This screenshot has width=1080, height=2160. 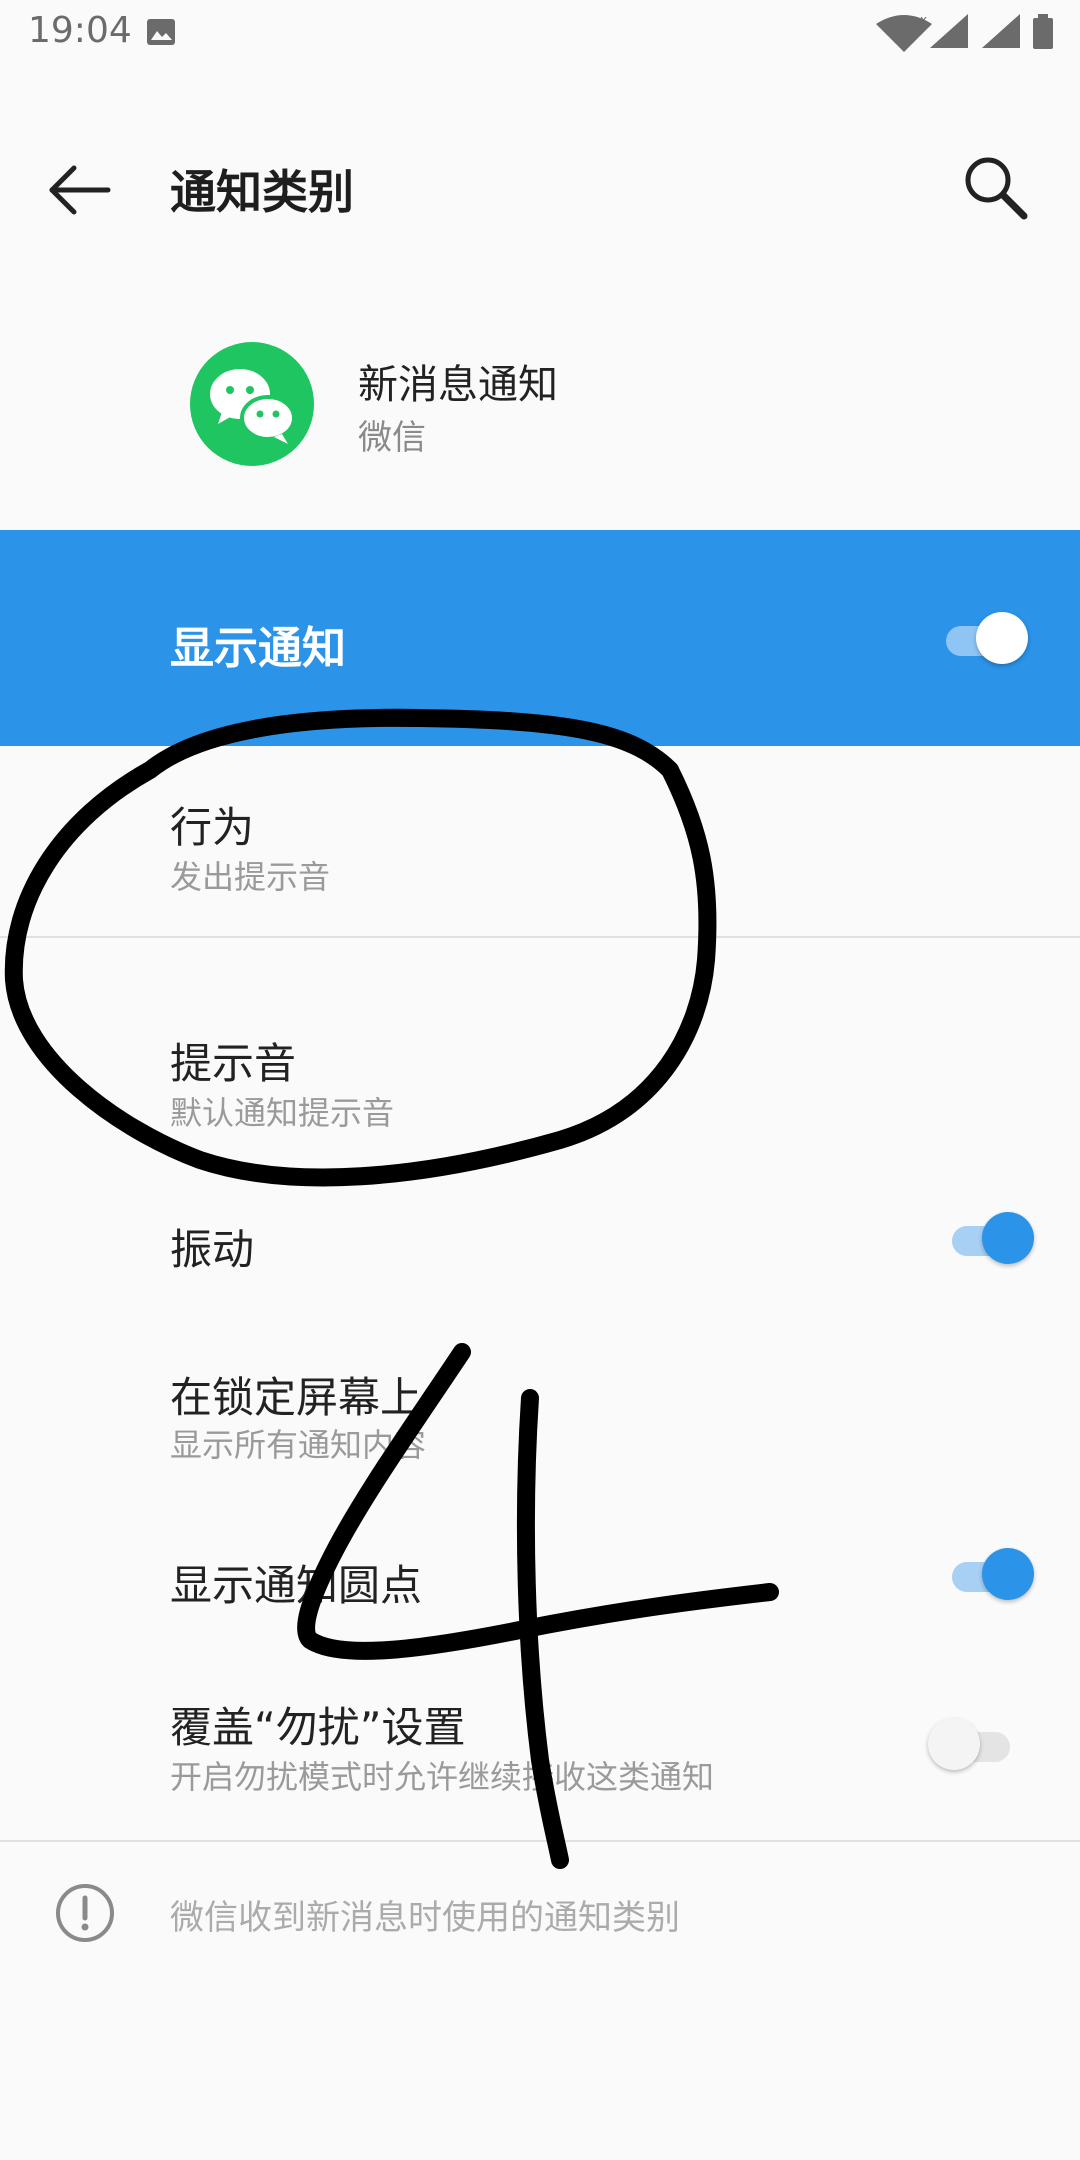 I want to click on signal-x-label: x, so click(x=923, y=20).